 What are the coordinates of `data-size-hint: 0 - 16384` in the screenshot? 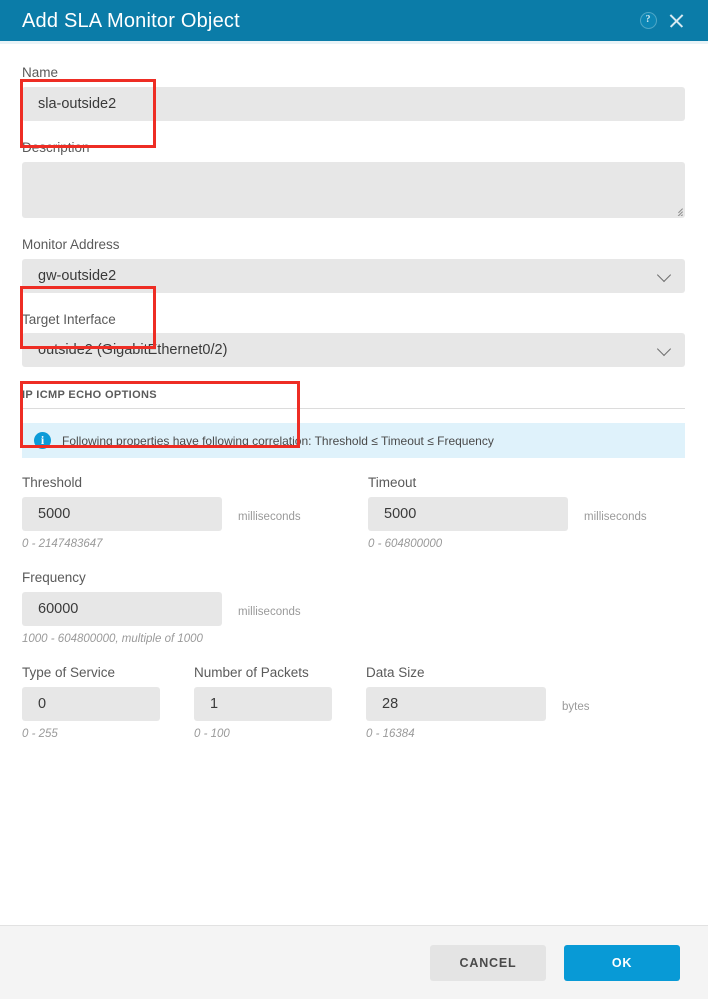 It's located at (390, 733).